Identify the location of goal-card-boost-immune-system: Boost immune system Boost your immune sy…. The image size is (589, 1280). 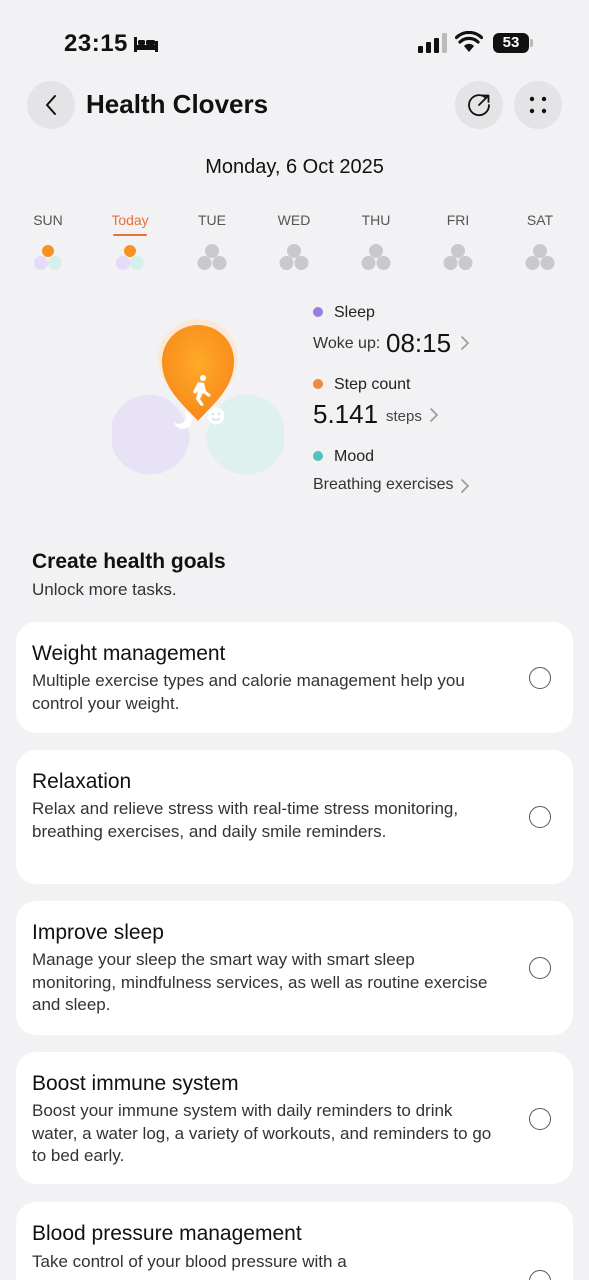
(294, 1118).